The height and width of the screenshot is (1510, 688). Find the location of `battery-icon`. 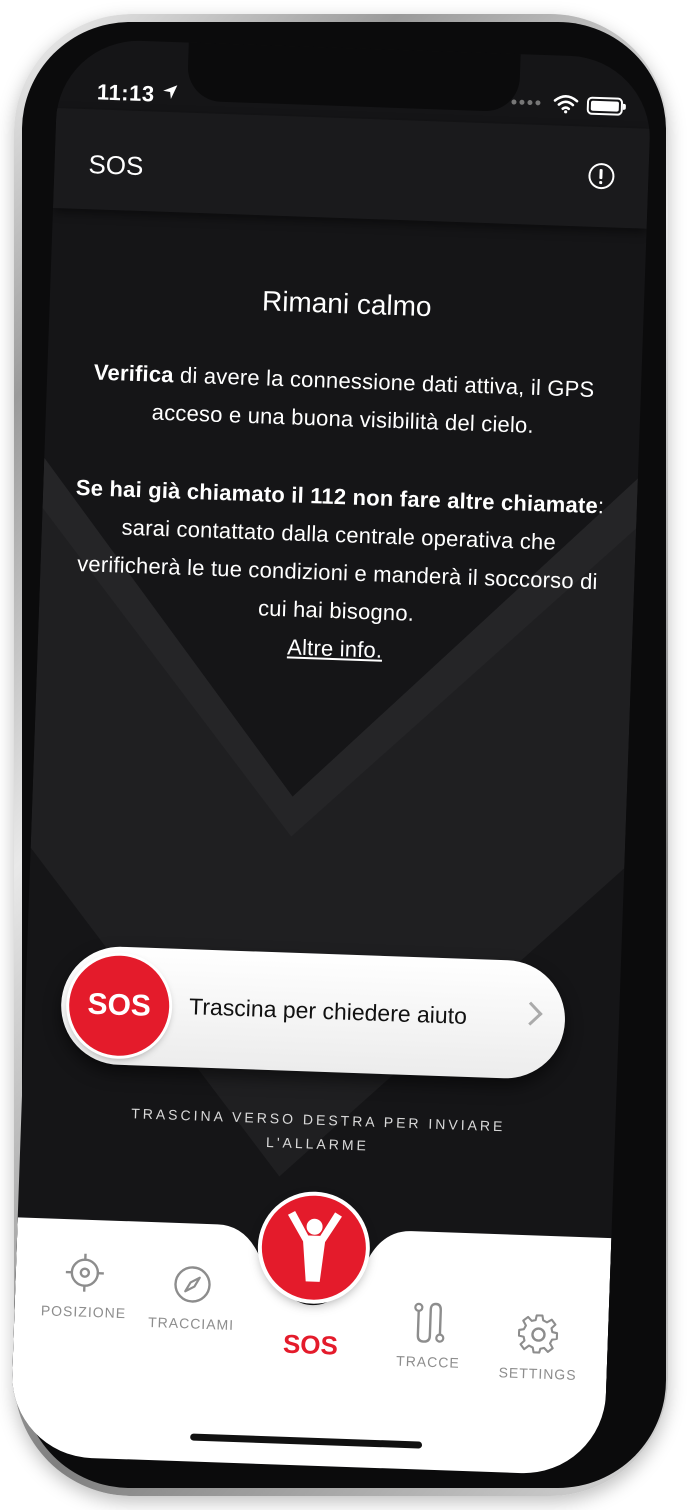

battery-icon is located at coordinates (605, 106).